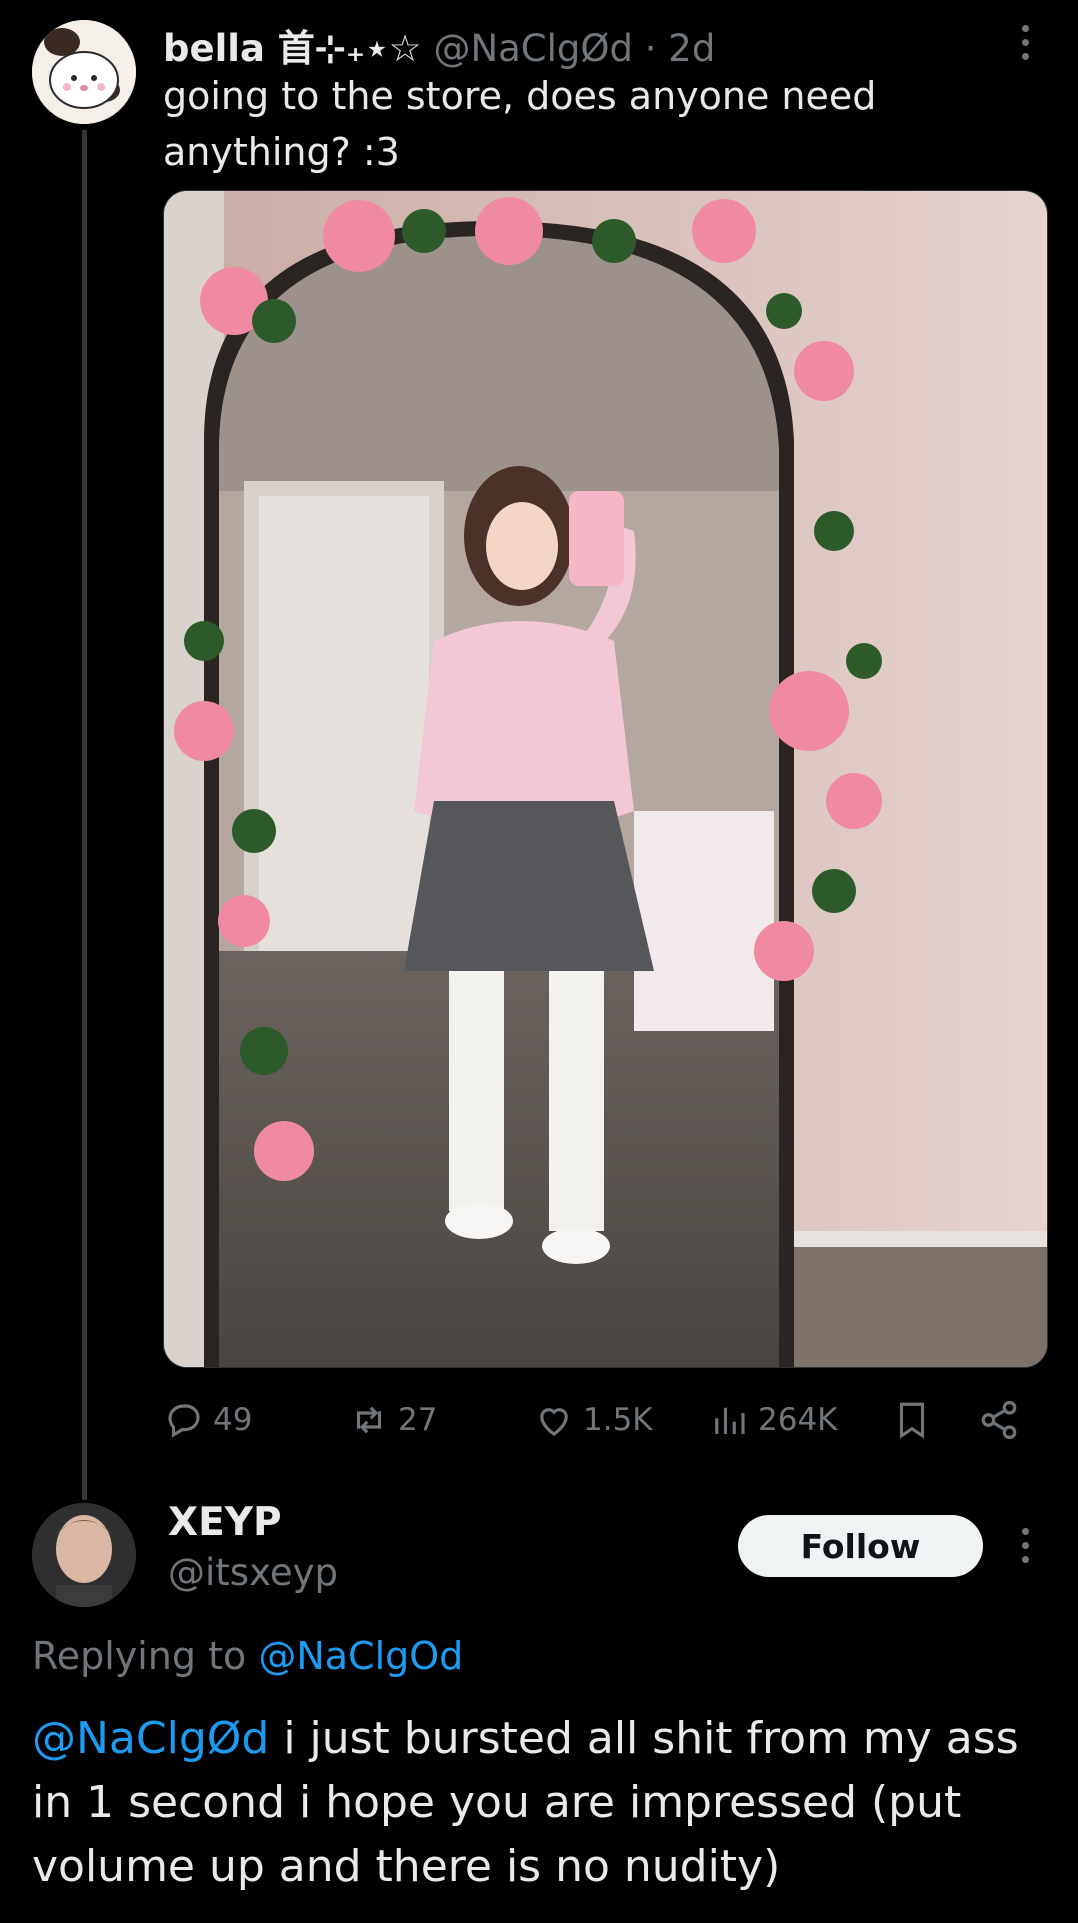 Image resolution: width=1078 pixels, height=1923 pixels. What do you see at coordinates (247, 1656) in the screenshot?
I see `replying-to-line: Replying to @NaClgOd` at bounding box center [247, 1656].